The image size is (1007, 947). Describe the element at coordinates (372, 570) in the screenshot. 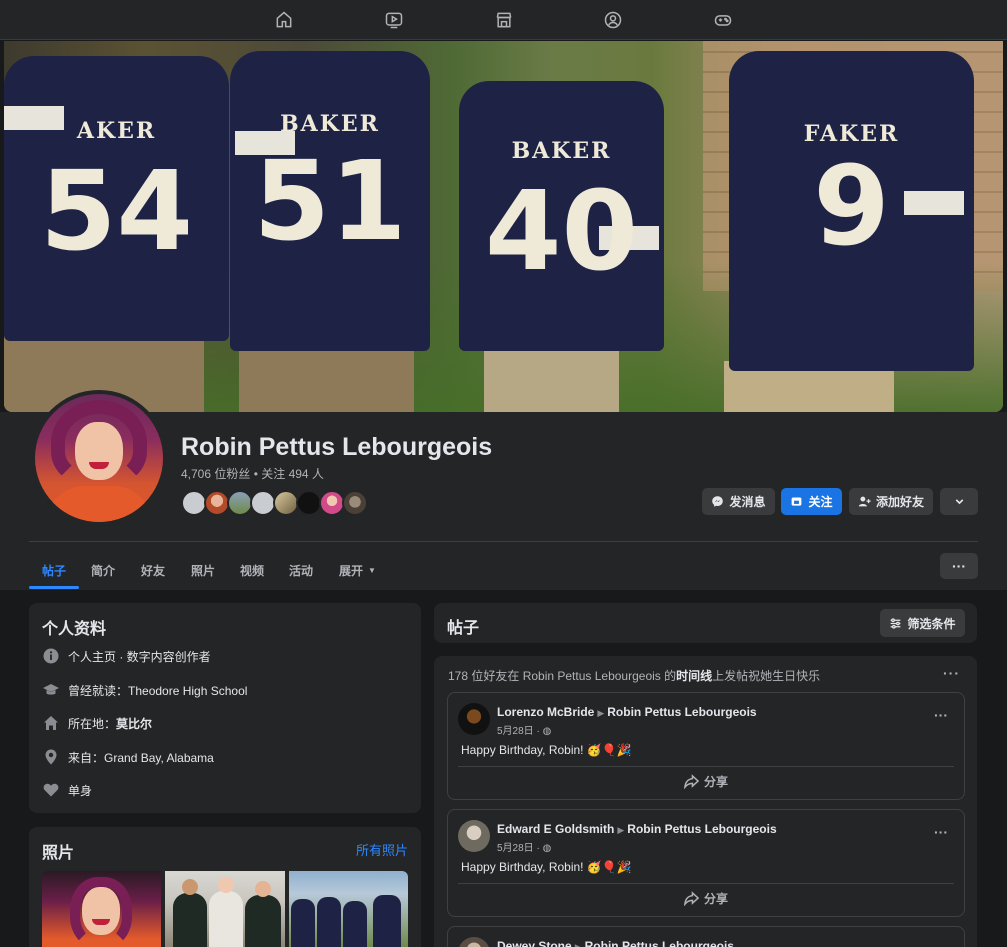

I see `caret-down-icon: ▼` at that location.